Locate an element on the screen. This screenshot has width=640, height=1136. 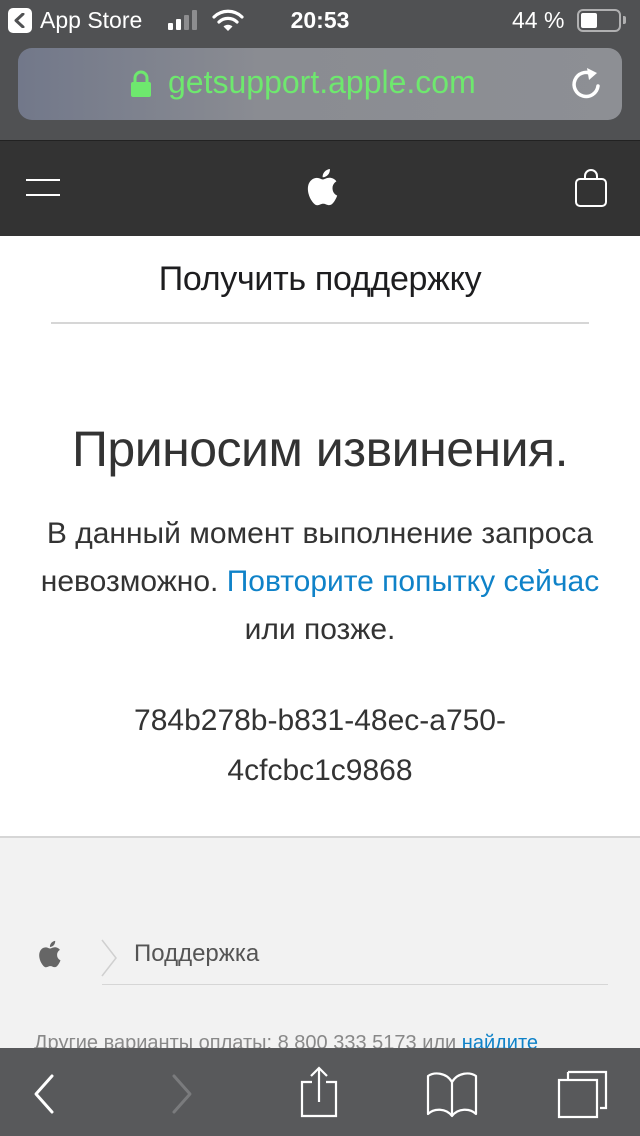
breadcrumb-chevron-icon is located at coordinates (109, 960).